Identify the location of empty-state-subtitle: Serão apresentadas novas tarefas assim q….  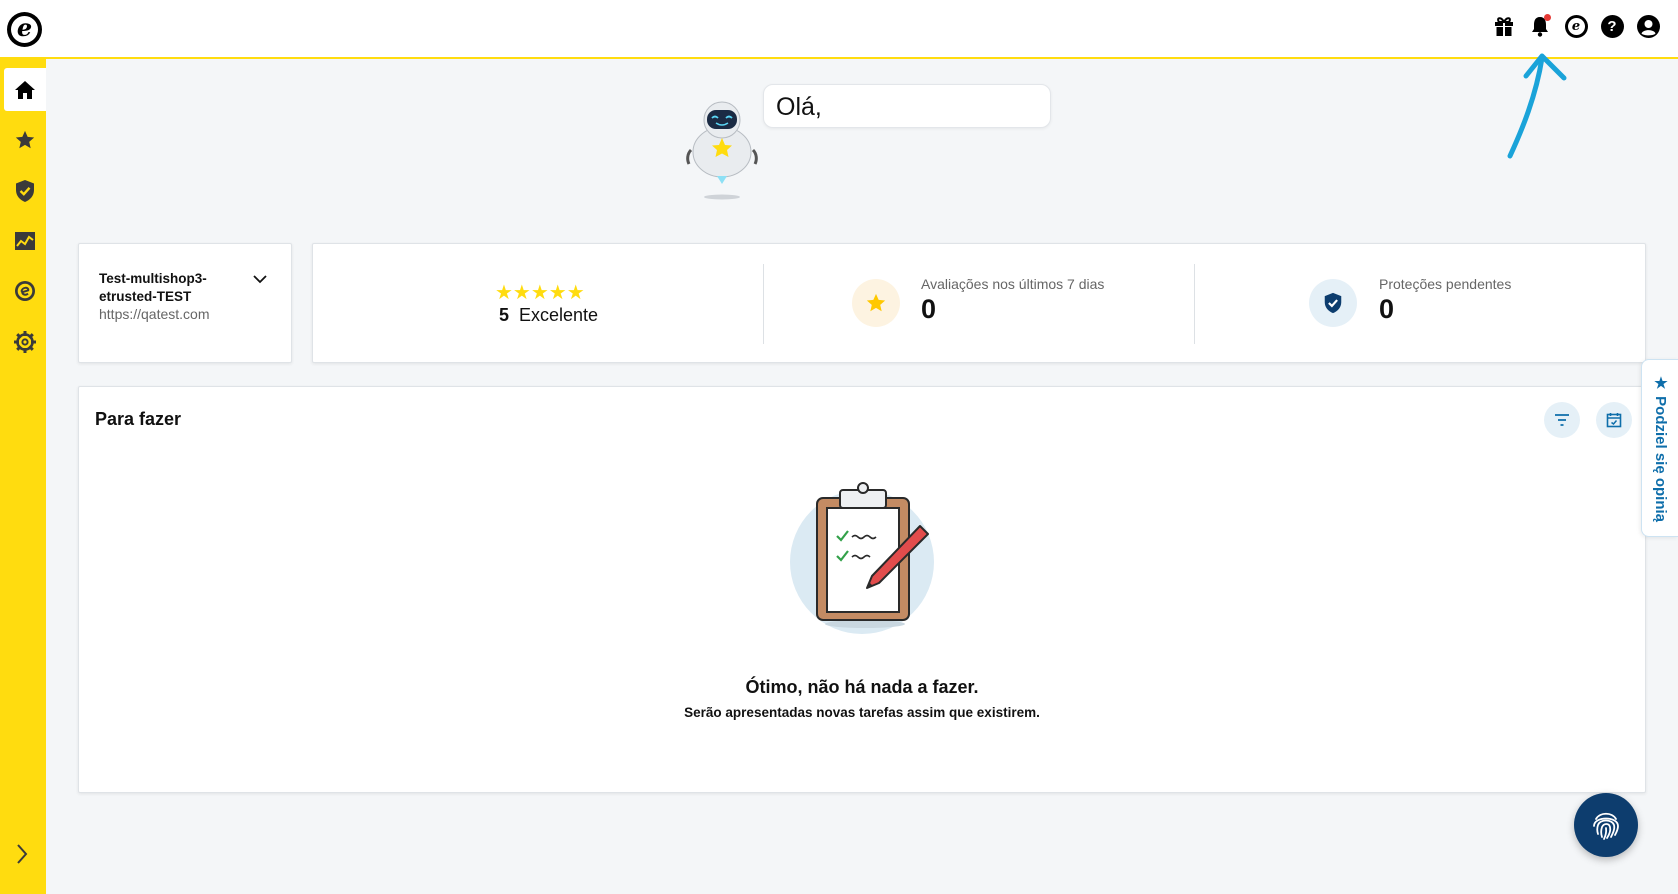
(862, 712).